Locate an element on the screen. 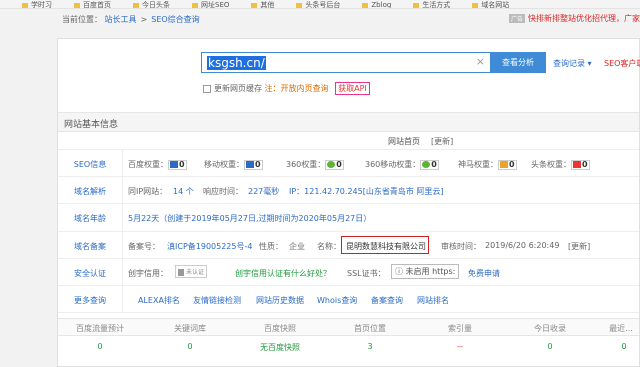 Image resolution: width=640 pixels, height=367 pixels. 360-weight-badge: 0 is located at coordinates (334, 164).